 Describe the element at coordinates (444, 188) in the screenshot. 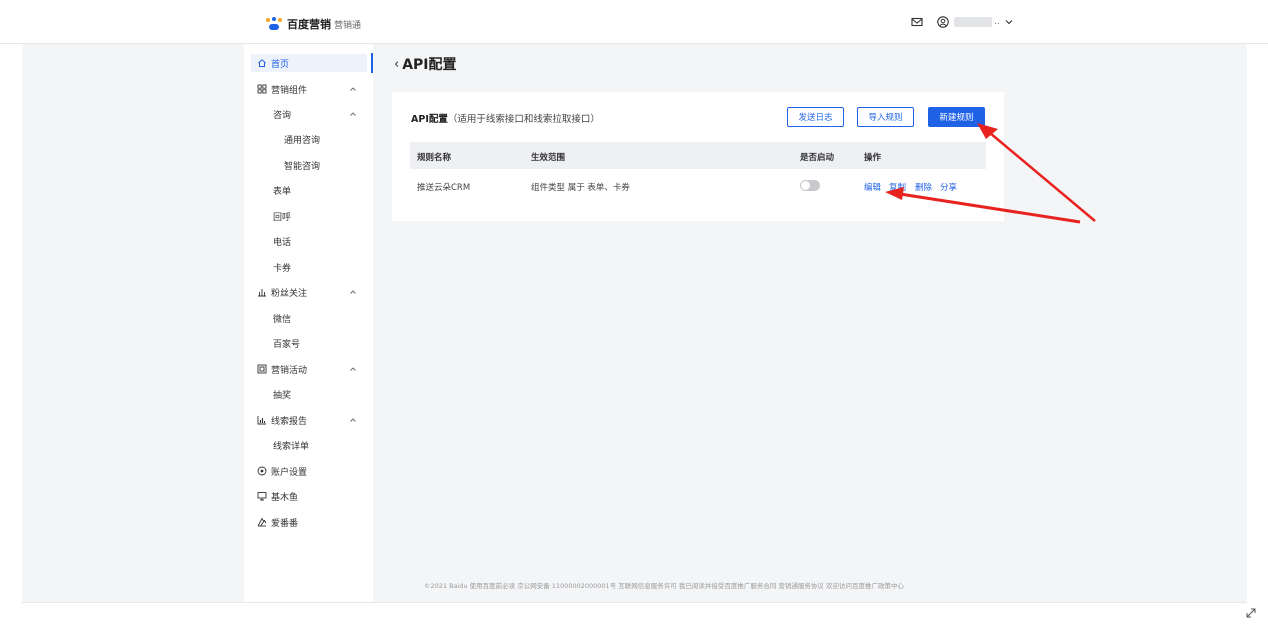

I see `rule-name-cell: 推送云朵CRM` at that location.